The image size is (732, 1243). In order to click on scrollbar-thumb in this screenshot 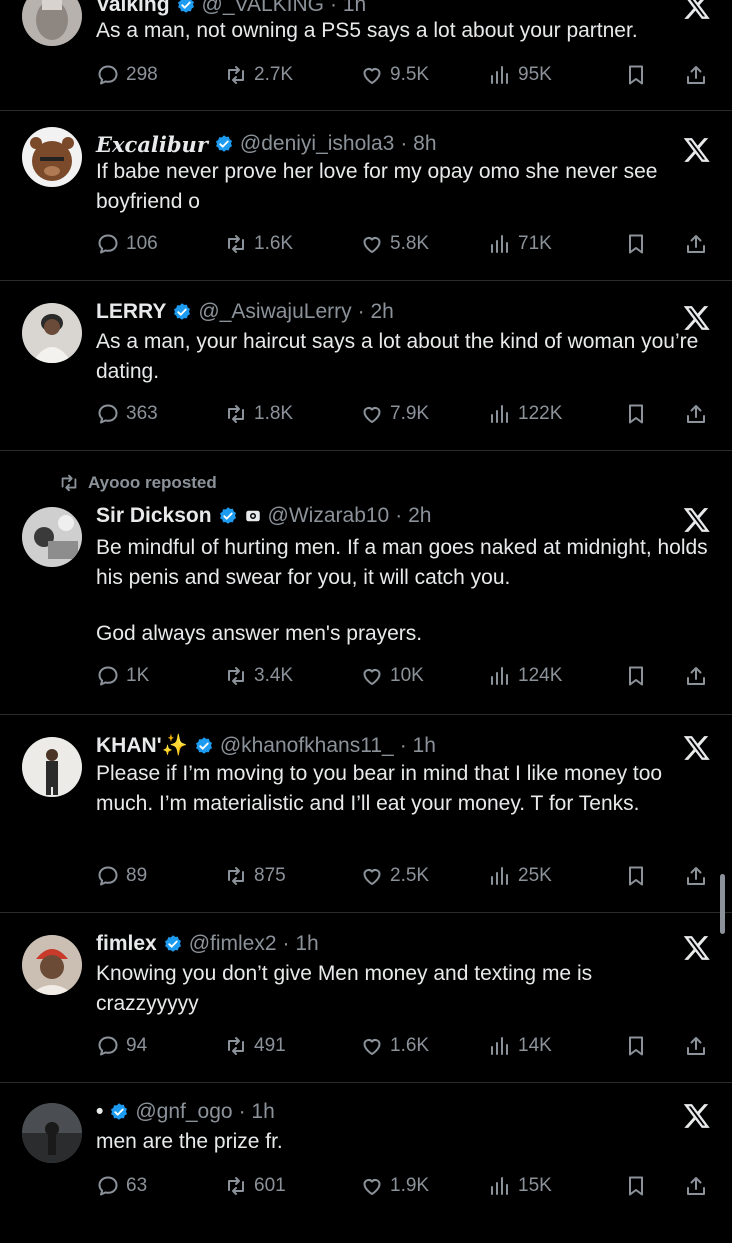, I will do `click(722, 904)`.